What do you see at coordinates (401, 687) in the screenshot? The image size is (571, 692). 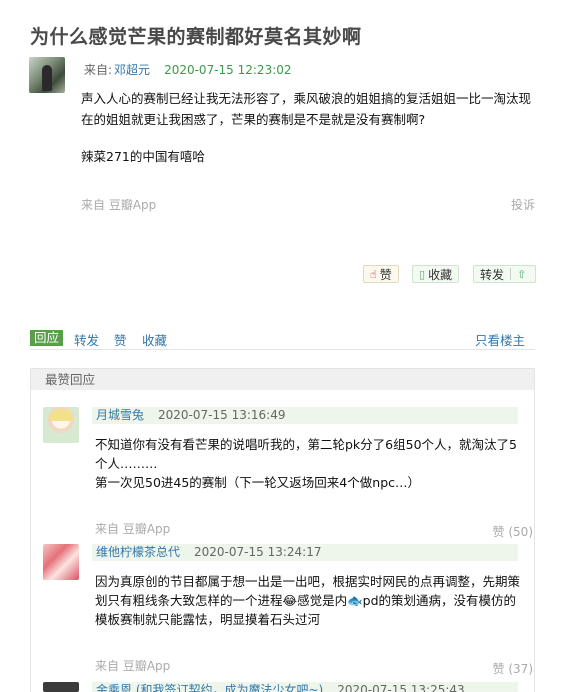 I see `comment-time: 2020-07-15 13:25:43` at bounding box center [401, 687].